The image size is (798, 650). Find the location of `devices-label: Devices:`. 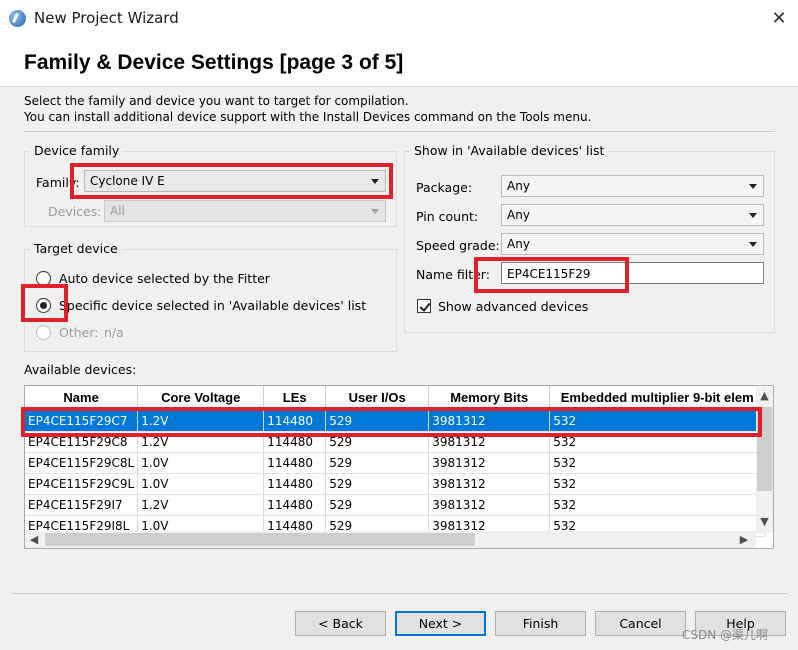

devices-label: Devices: is located at coordinates (75, 211).